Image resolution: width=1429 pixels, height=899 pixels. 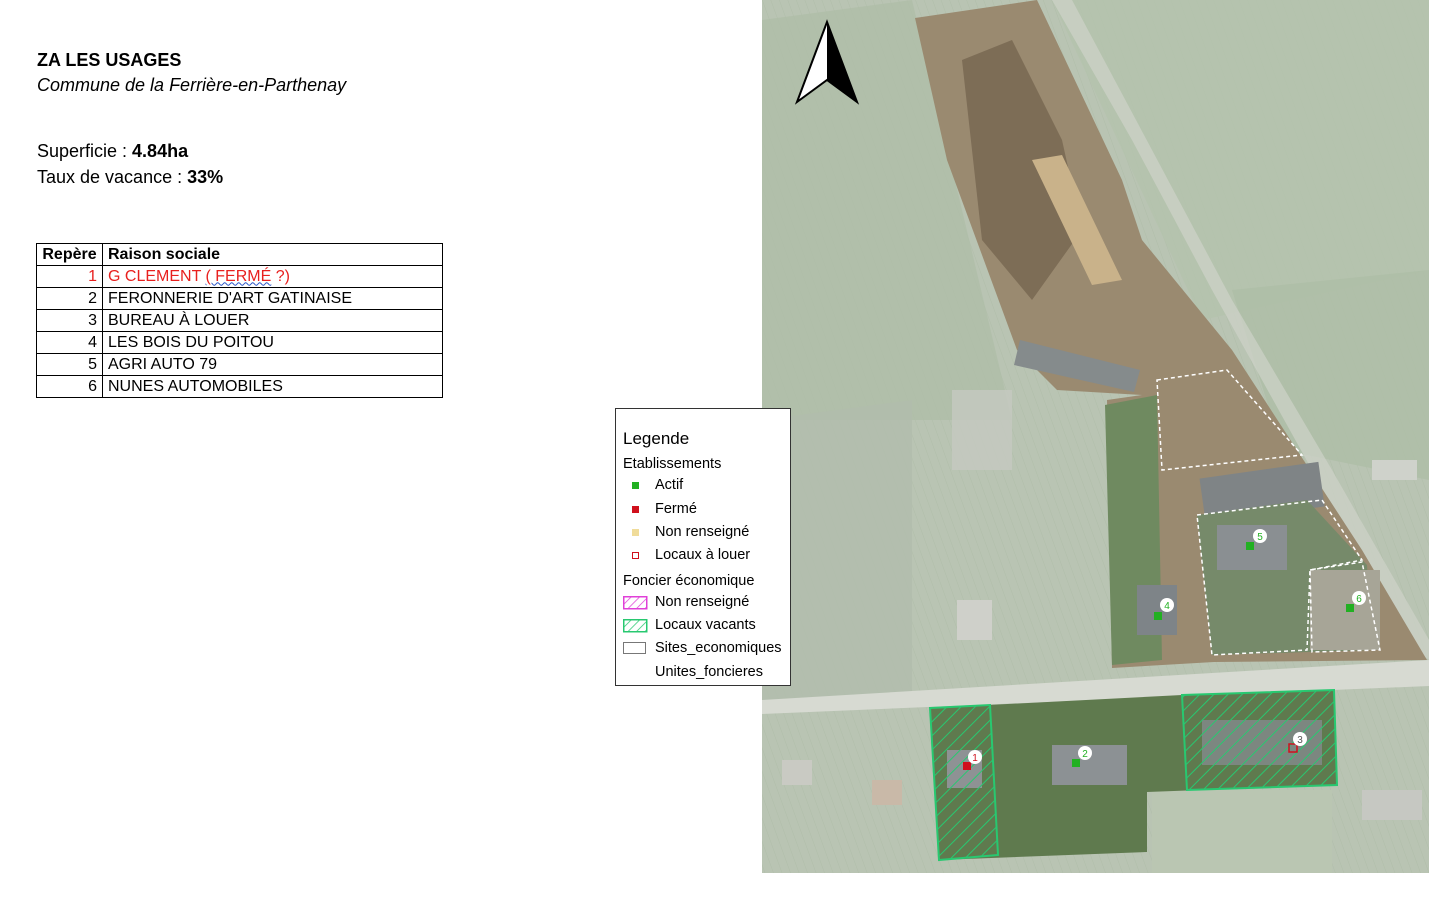 What do you see at coordinates (656, 438) in the screenshot?
I see `legend-title: Legende` at bounding box center [656, 438].